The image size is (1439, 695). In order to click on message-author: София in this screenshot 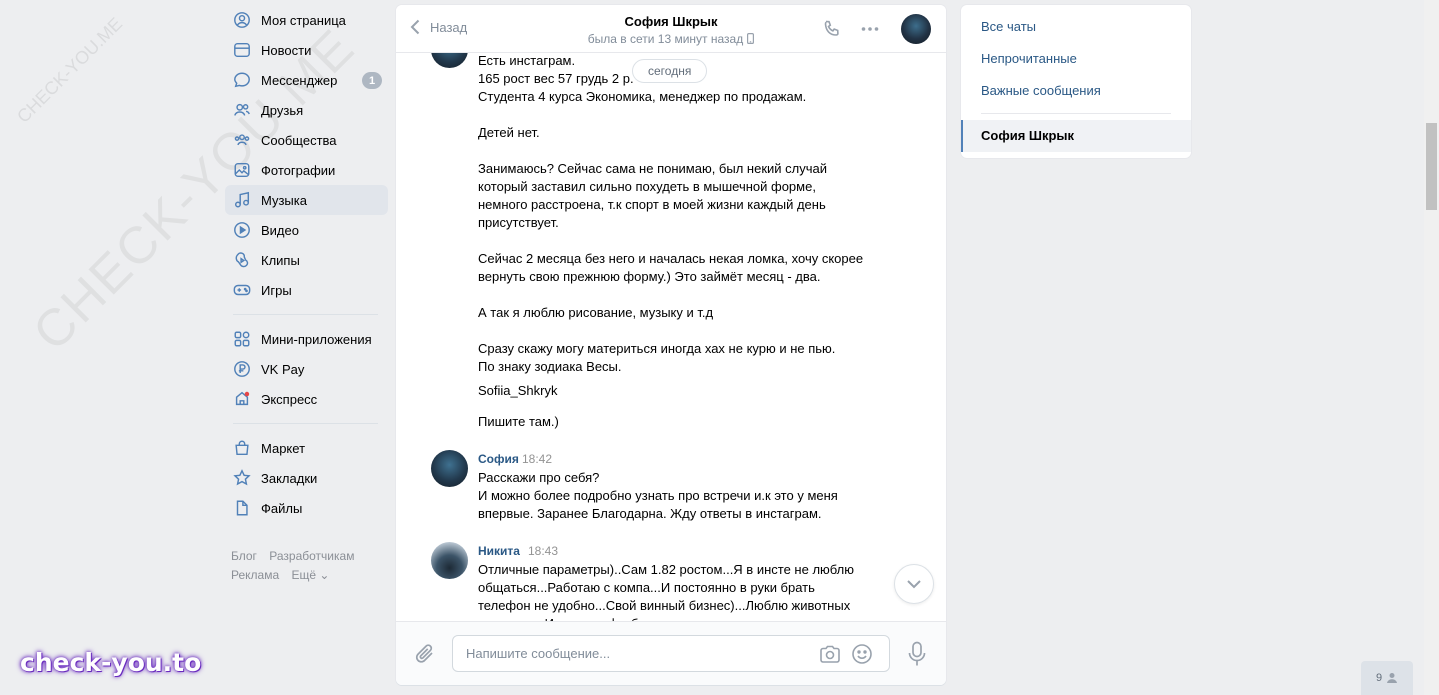, I will do `click(498, 459)`.